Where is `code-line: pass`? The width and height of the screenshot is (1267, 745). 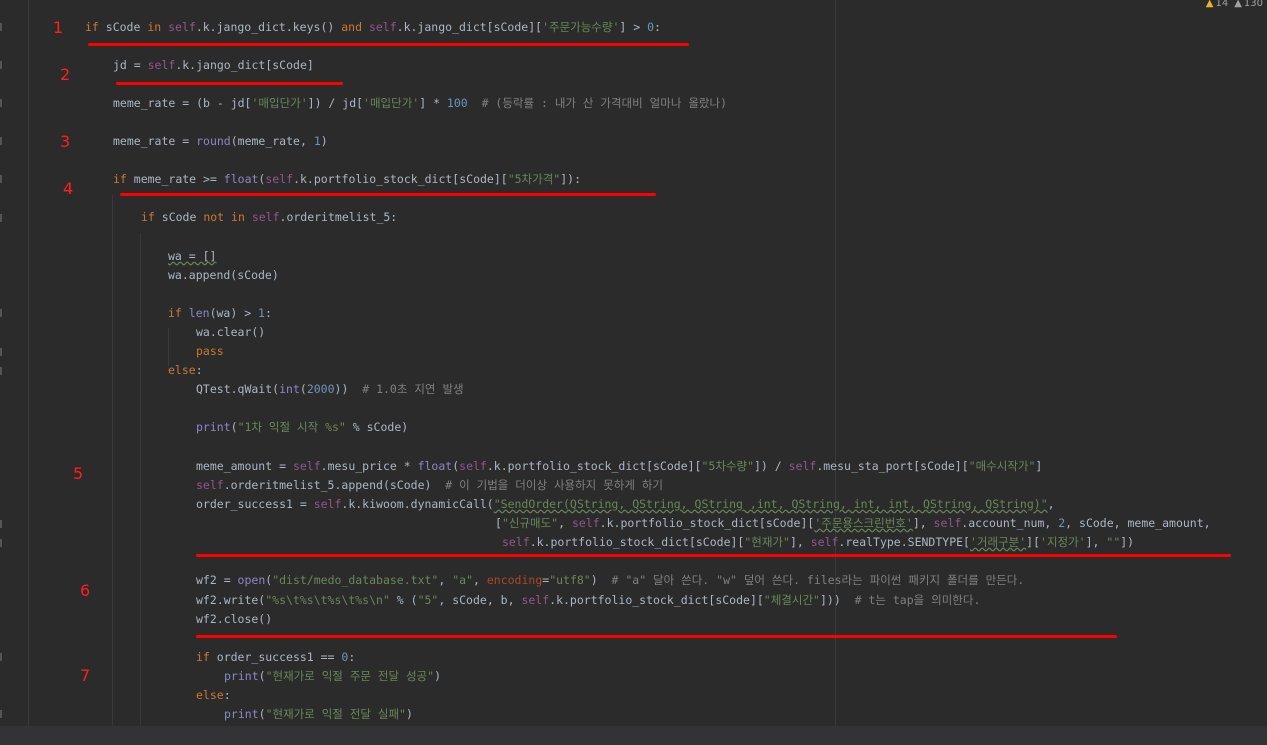 code-line: pass is located at coordinates (210, 351).